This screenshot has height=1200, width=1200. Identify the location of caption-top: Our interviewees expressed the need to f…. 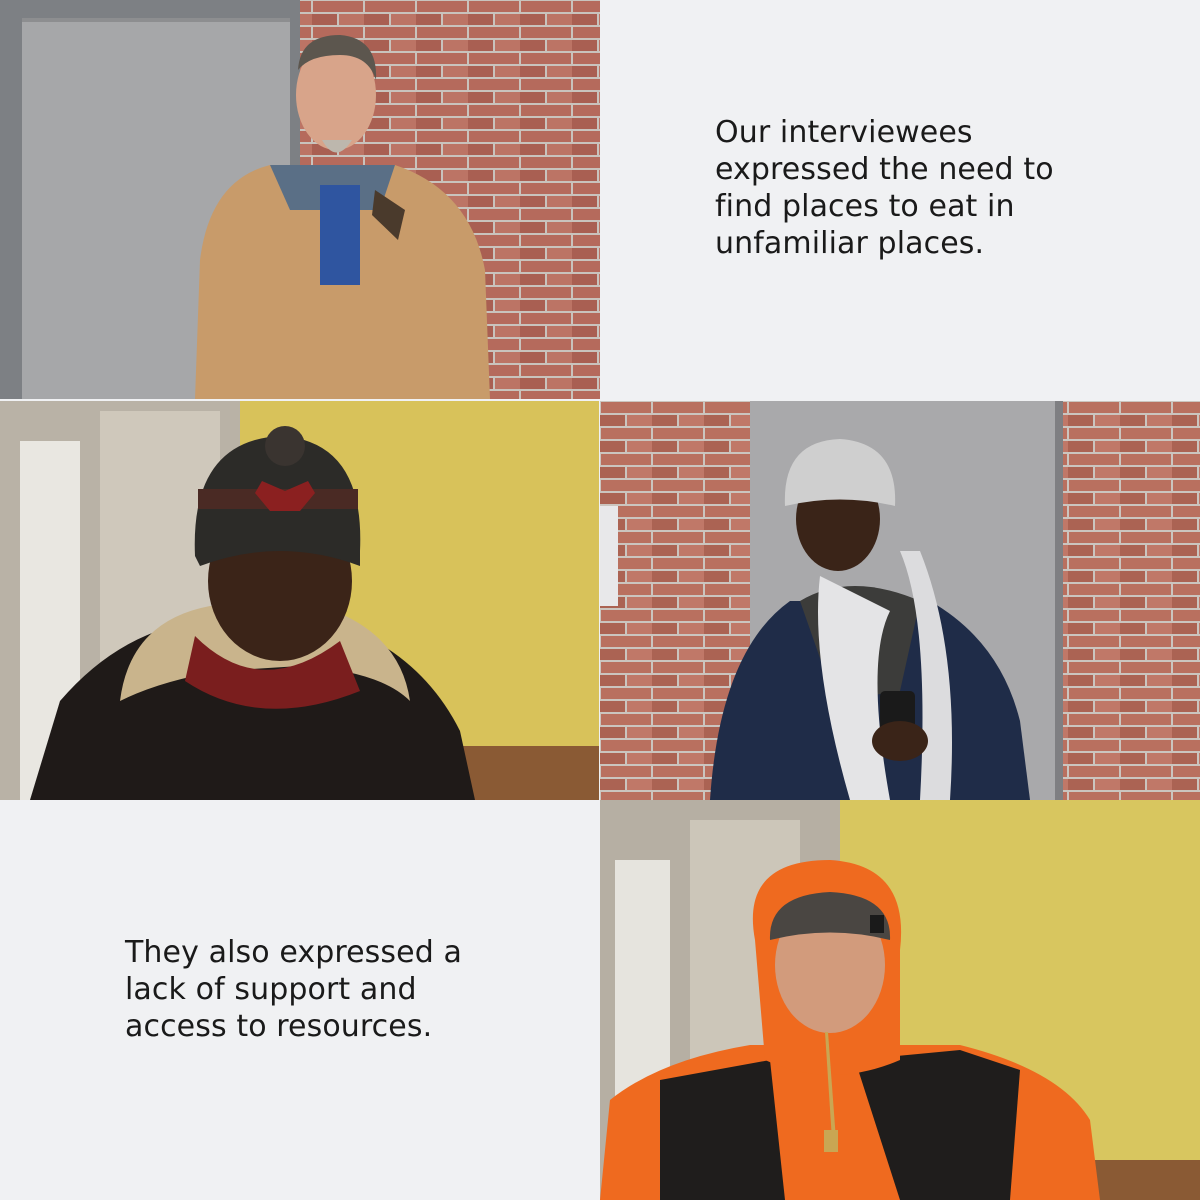
(884, 188).